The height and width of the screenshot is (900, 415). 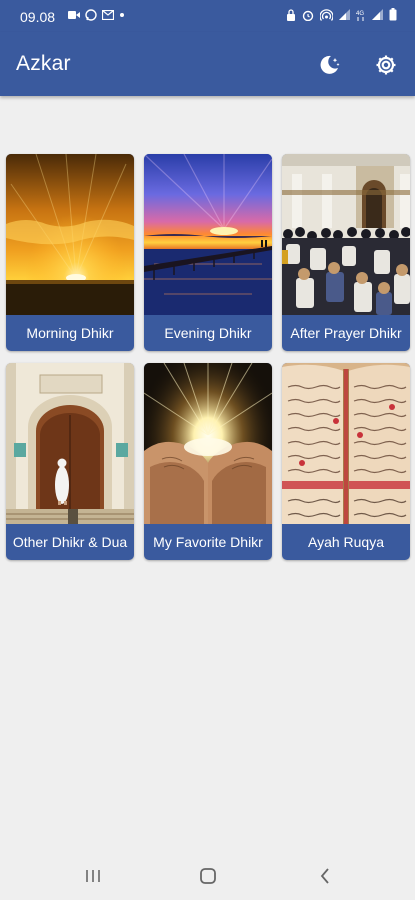 I want to click on navigation-bar, so click(x=207, y=876).